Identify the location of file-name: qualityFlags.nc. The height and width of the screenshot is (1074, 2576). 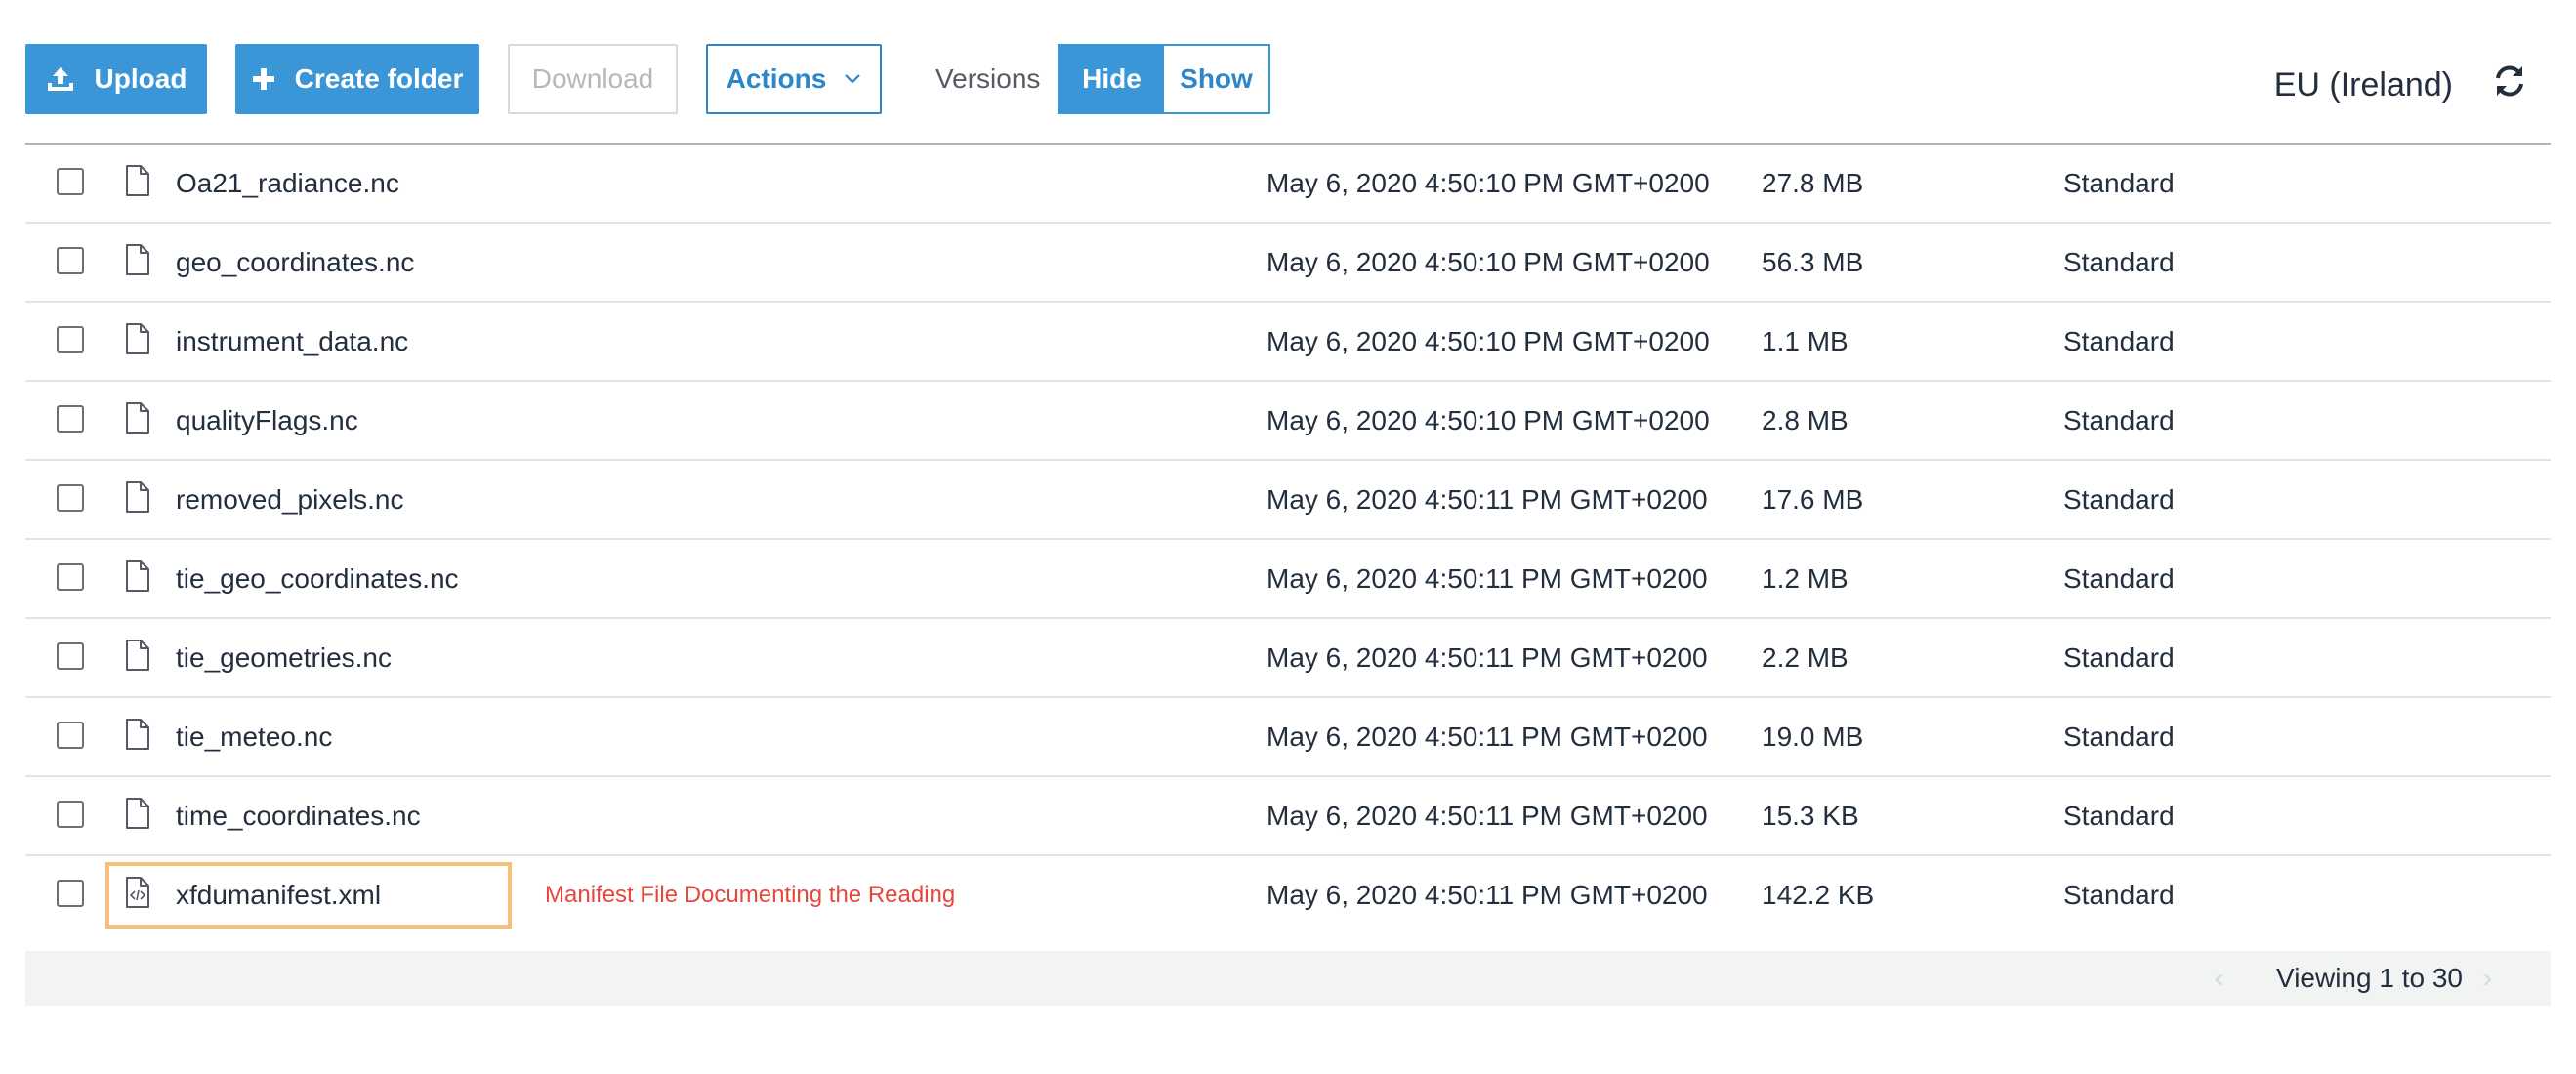
(267, 420).